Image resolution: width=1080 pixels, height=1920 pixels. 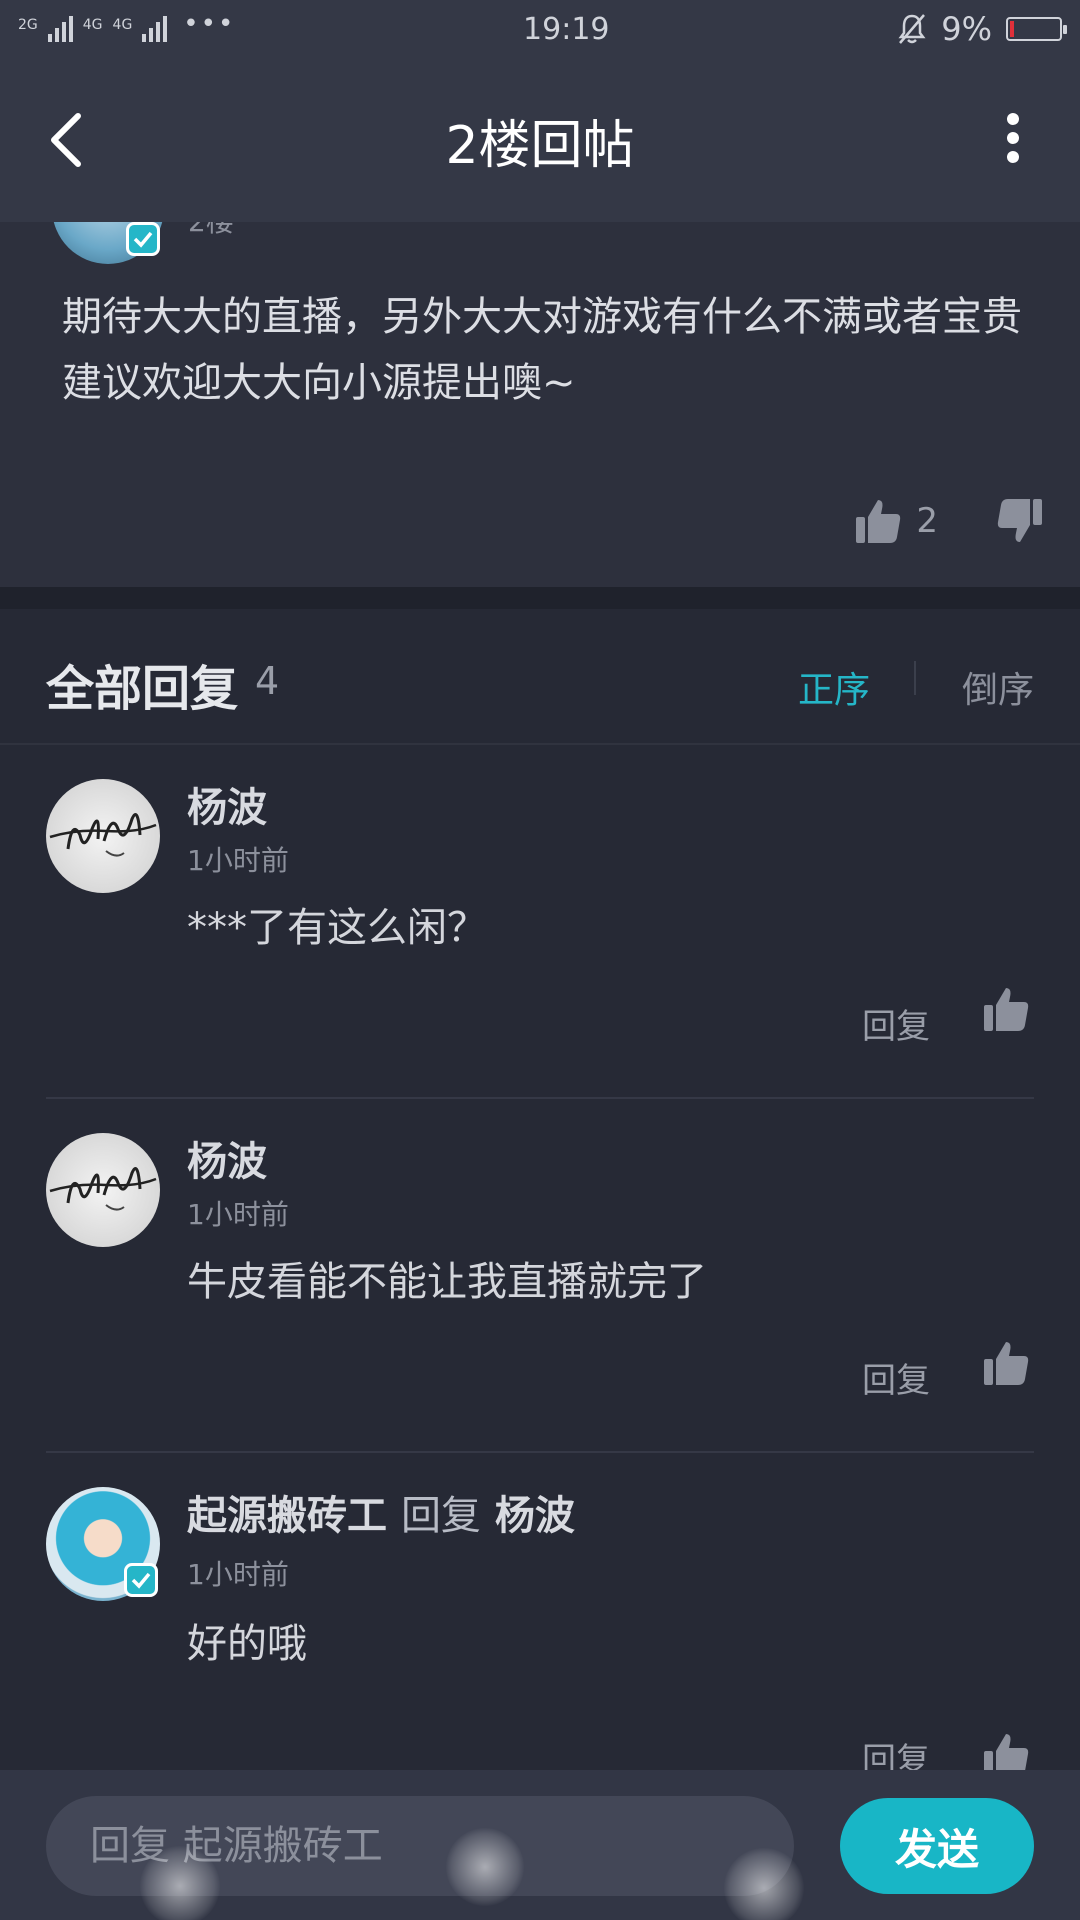 What do you see at coordinates (915, 678) in the screenshot?
I see `sort-separator` at bounding box center [915, 678].